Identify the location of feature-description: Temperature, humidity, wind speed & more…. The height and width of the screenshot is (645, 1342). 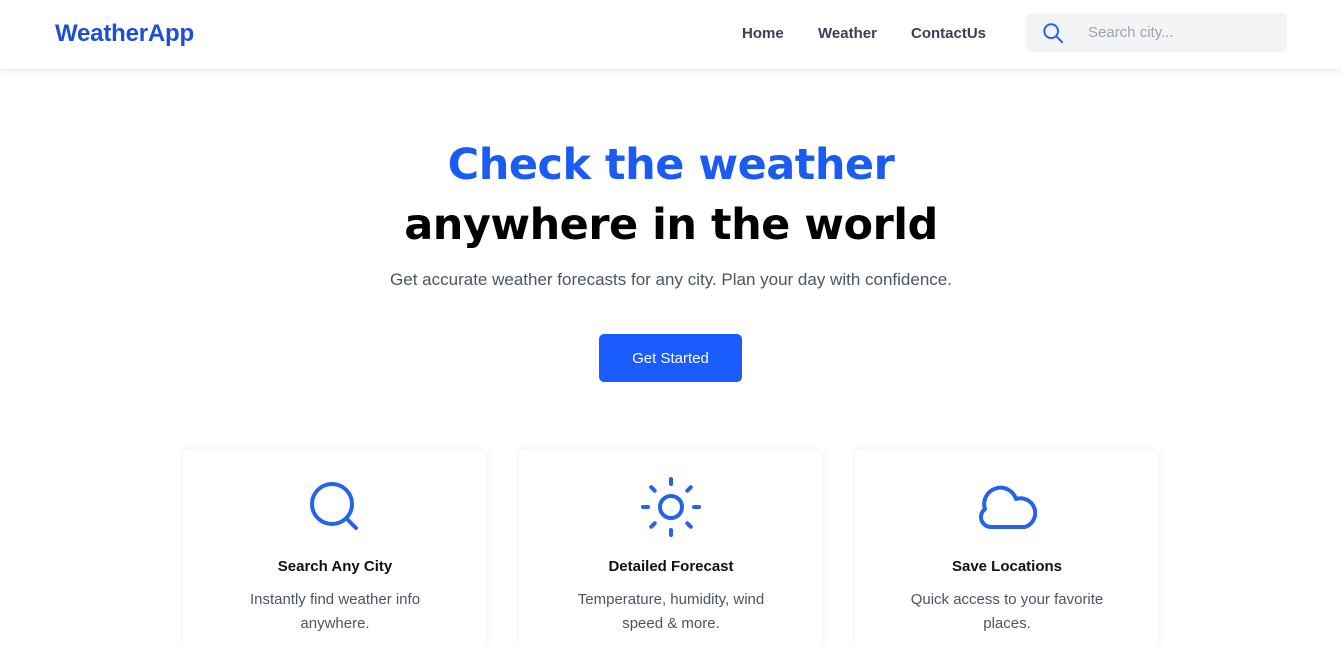
(671, 611).